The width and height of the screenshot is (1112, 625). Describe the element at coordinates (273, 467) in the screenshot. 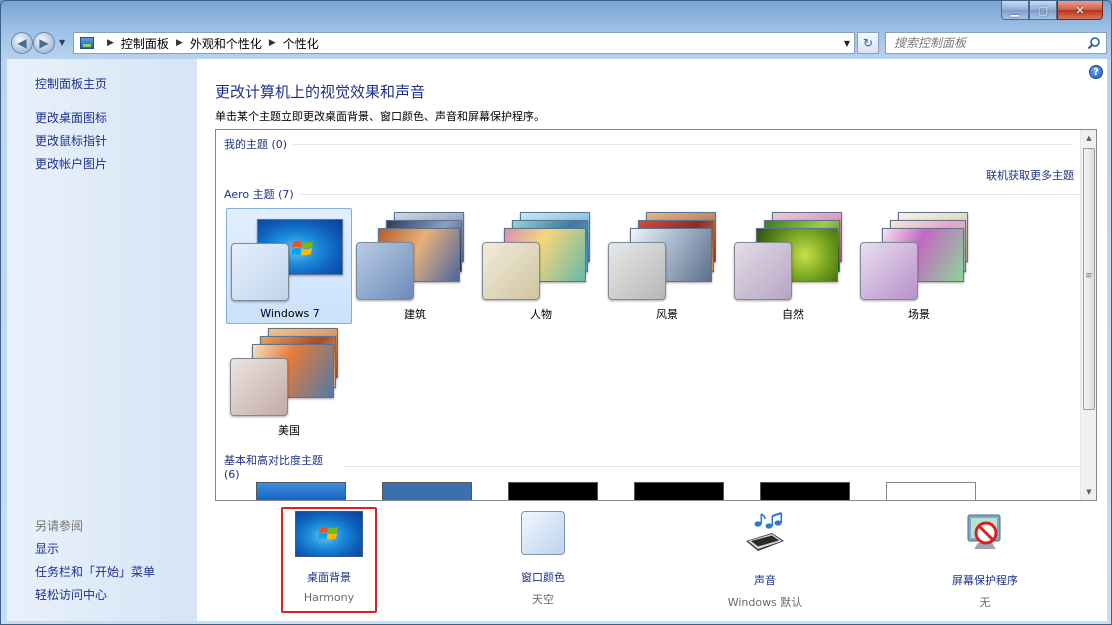

I see `basic-themes-heading: 基本和高对比度主题 (6)` at that location.